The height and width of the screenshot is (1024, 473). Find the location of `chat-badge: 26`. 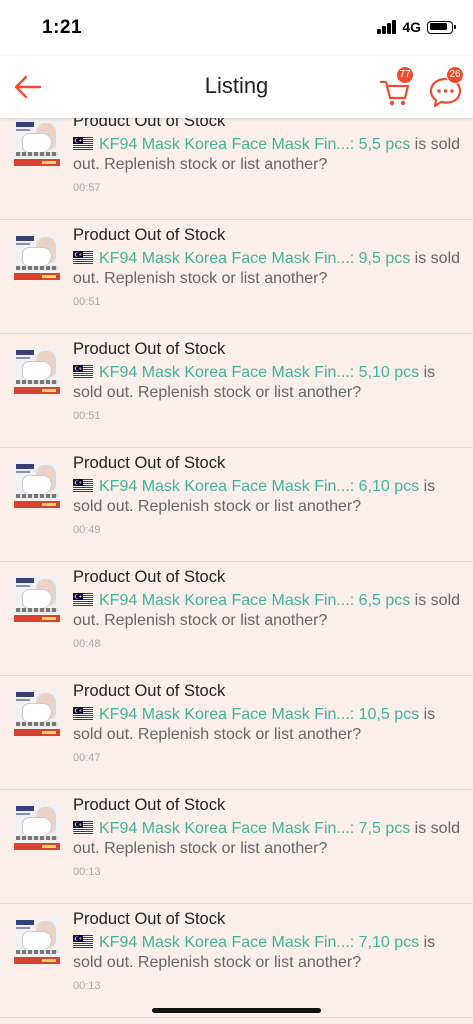

chat-badge: 26 is located at coordinates (455, 75).